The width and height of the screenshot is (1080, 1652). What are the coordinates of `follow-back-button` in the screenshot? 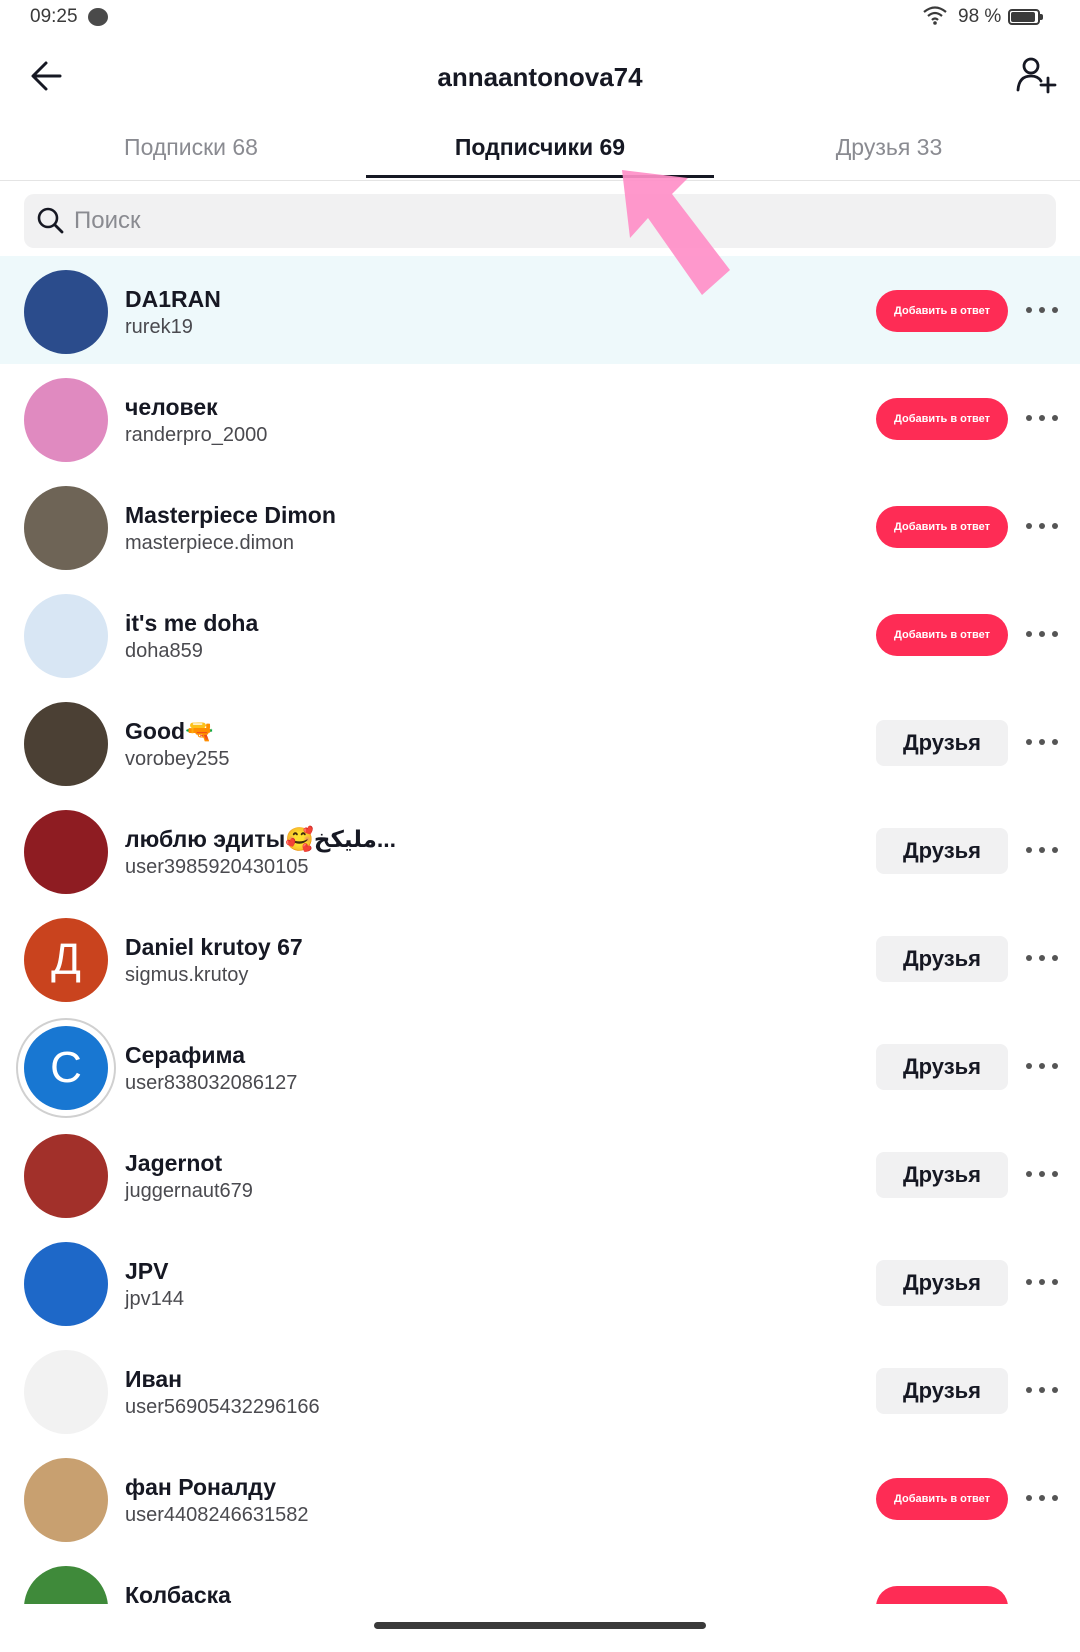 It's located at (942, 1595).